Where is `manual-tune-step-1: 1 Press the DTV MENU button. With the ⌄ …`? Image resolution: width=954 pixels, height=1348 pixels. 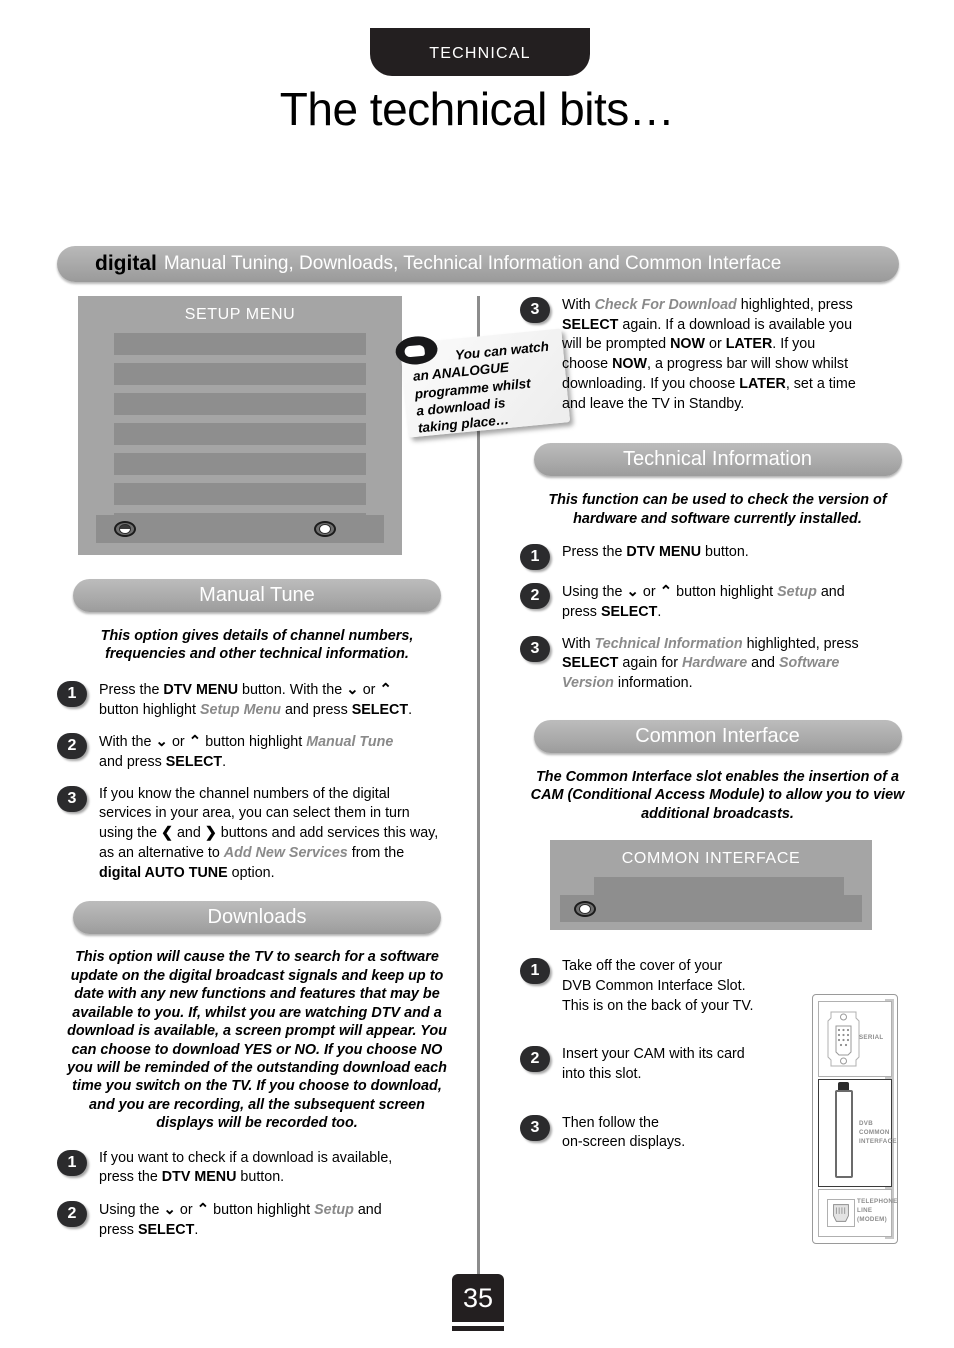
manual-tune-step-1: 1 Press the DTV MENU button. With the ⌄ … is located at coordinates (257, 700).